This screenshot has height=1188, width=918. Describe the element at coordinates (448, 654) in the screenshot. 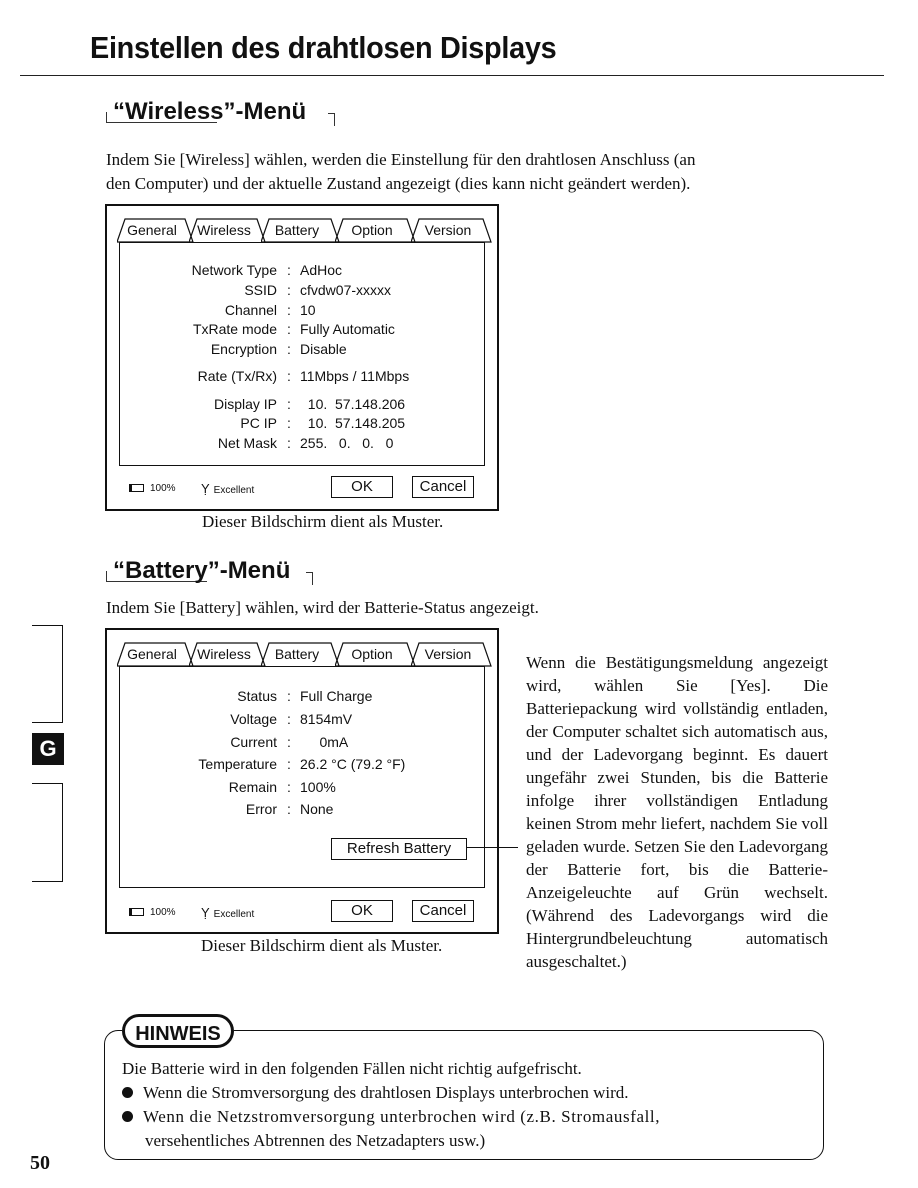

I see `tab-label: Version` at that location.